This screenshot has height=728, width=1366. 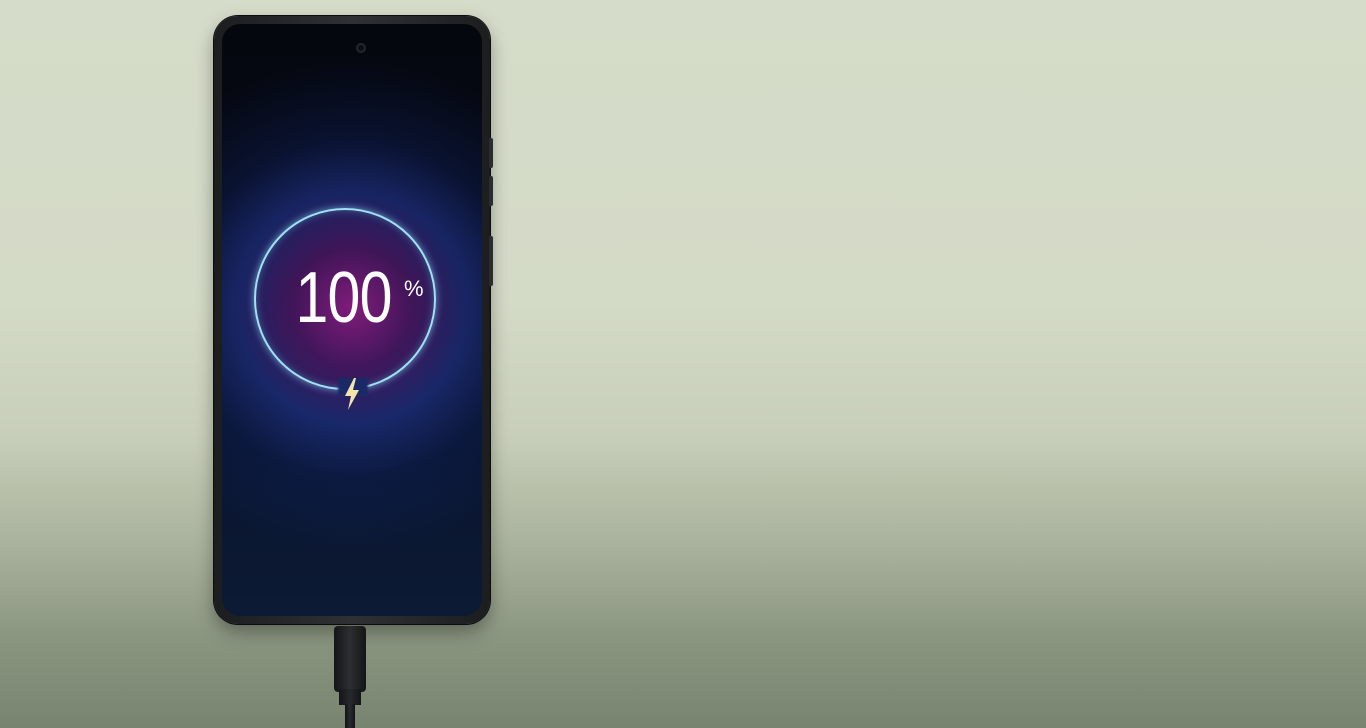 I want to click on power-button, so click(x=491, y=261).